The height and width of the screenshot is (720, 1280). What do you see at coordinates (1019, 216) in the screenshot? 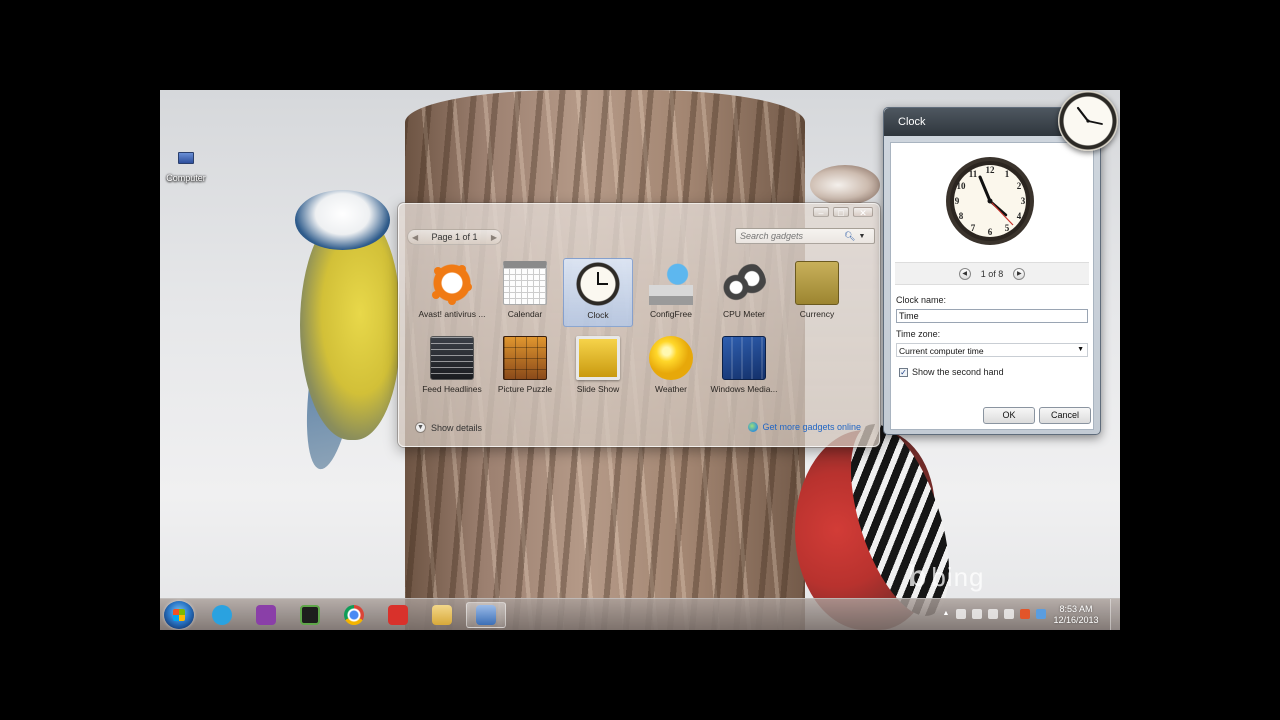
I see `svg-text: 4` at bounding box center [1019, 216].